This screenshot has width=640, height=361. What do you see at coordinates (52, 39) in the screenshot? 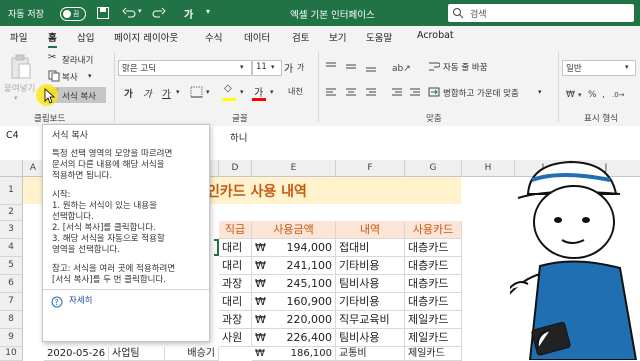
I see `tab-home: 홈` at bounding box center [52, 39].